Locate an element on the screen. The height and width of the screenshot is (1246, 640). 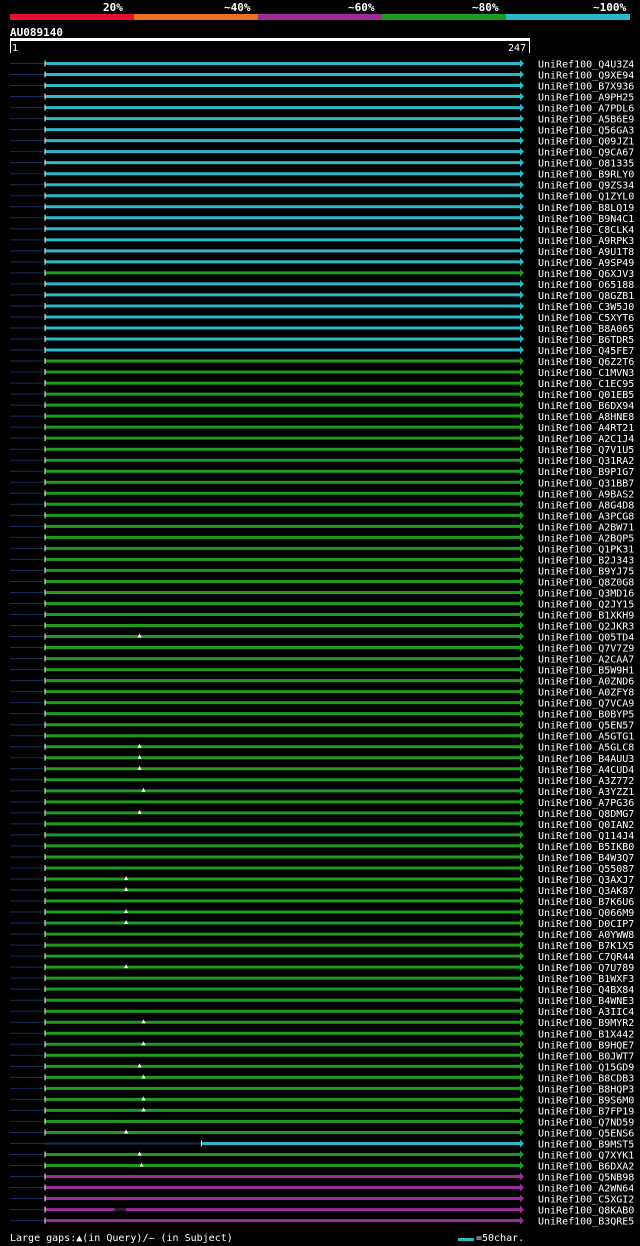
hit-label: UniRef100_Q7V1U5 is located at coordinates (586, 450).